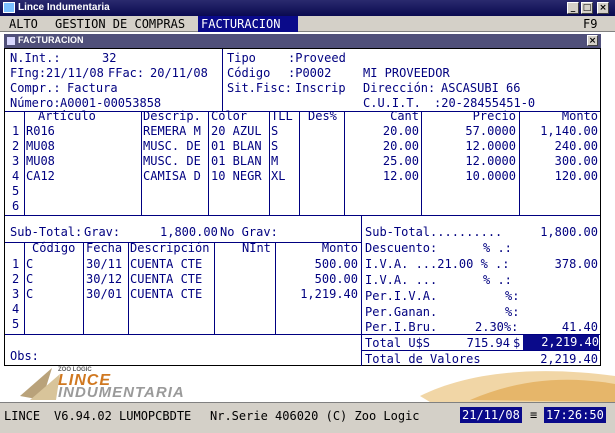  Describe the element at coordinates (236, 131) in the screenshot. I see `item-color: 20 AZUL` at that location.